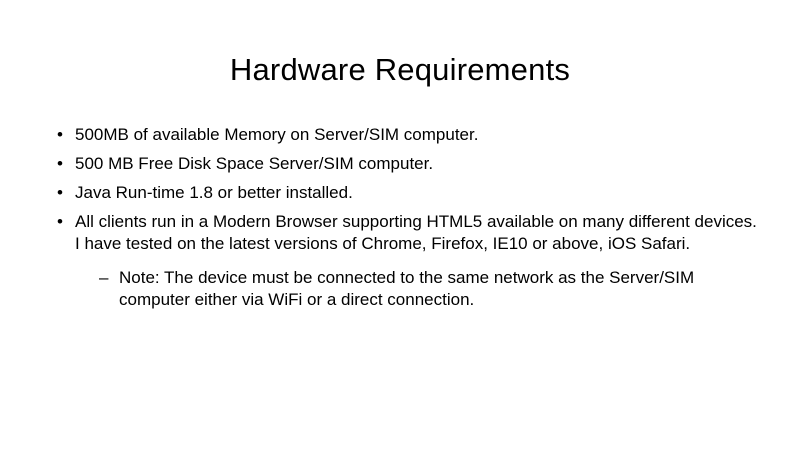 This screenshot has width=800, height=449. What do you see at coordinates (407, 193) in the screenshot?
I see `bullet-item-java: • Java Run-time 1.8 or better installed.` at bounding box center [407, 193].